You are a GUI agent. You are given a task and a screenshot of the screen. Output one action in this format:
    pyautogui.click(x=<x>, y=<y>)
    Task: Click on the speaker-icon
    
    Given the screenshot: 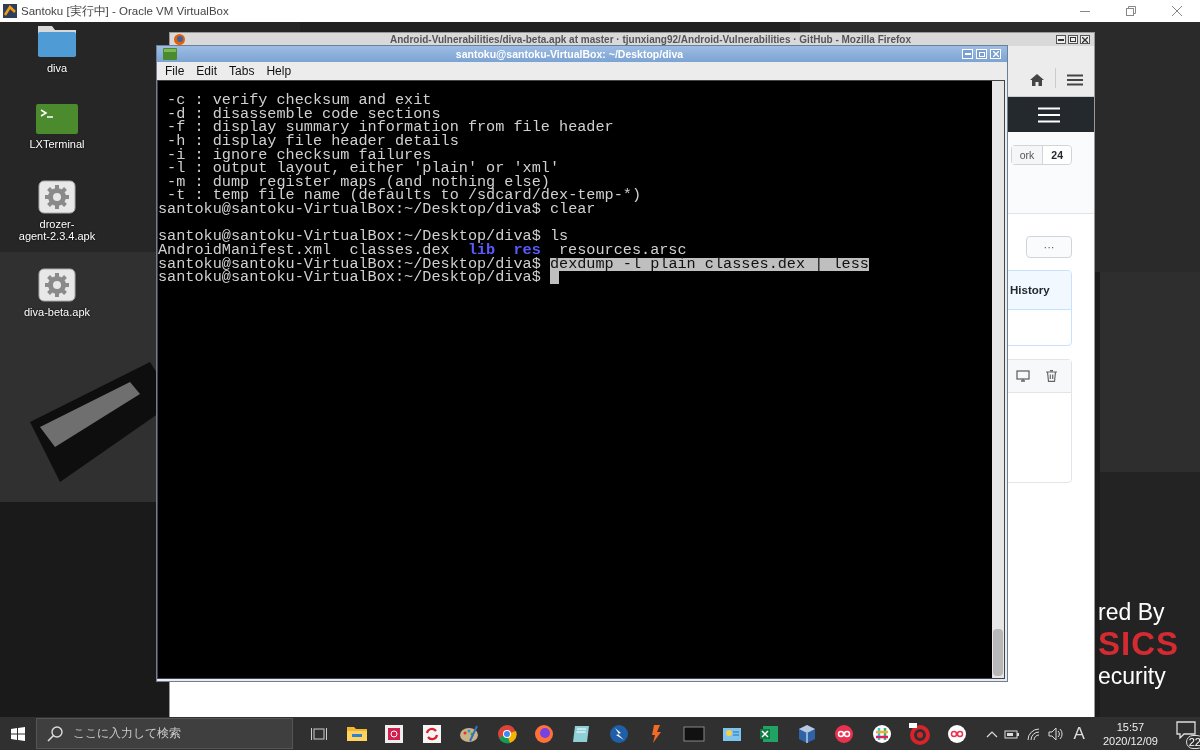 What is the action you would take?
    pyautogui.click(x=1055, y=733)
    